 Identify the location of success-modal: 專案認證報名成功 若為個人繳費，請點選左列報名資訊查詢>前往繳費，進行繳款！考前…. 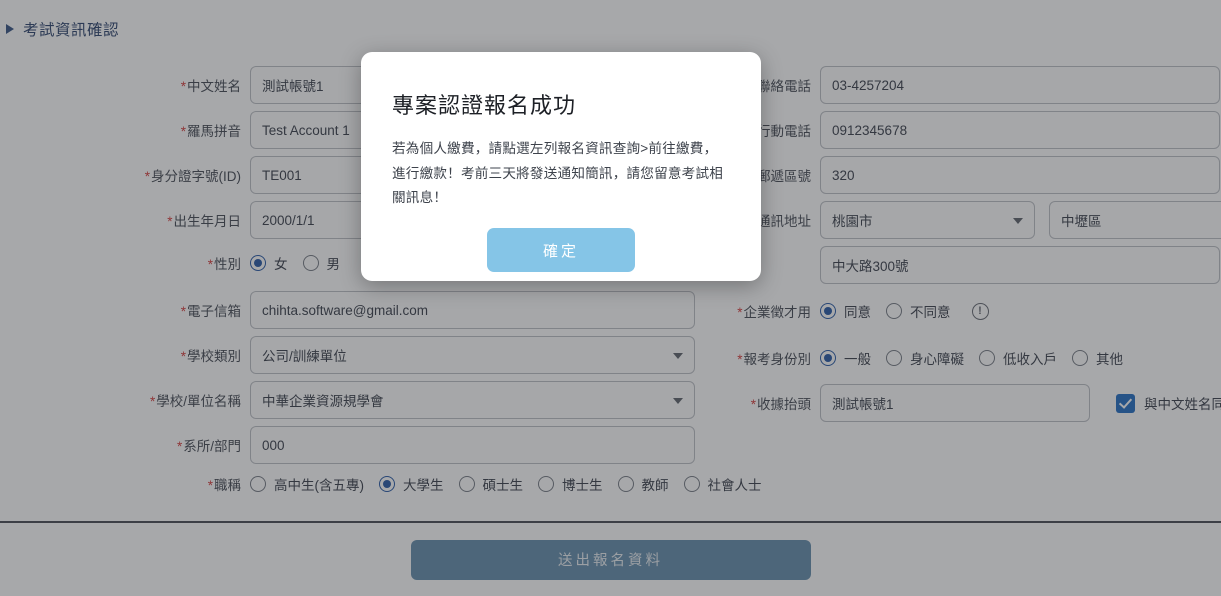
(561, 166).